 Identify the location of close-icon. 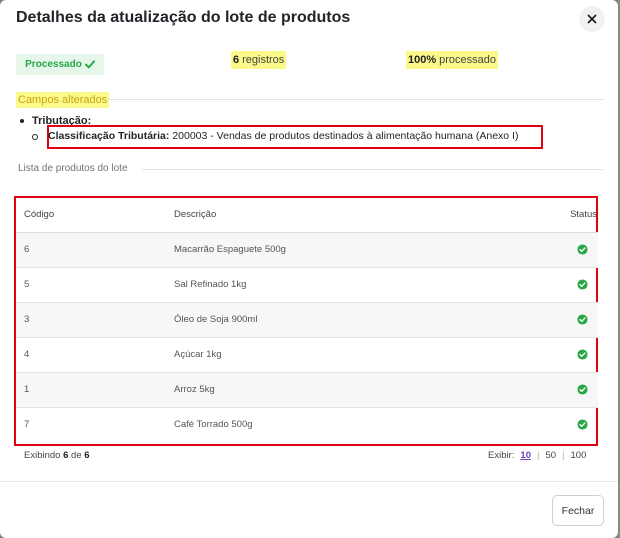
(592, 19).